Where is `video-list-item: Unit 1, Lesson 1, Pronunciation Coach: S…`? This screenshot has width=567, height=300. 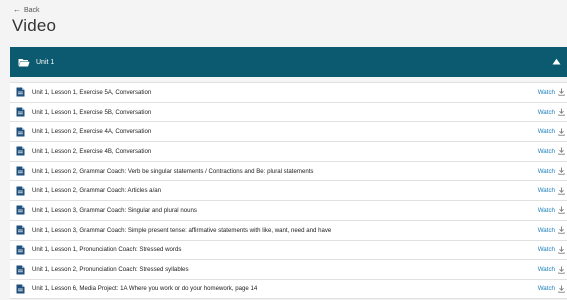
video-list-item: Unit 1, Lesson 1, Pronunciation Coach: S… is located at coordinates (288, 249).